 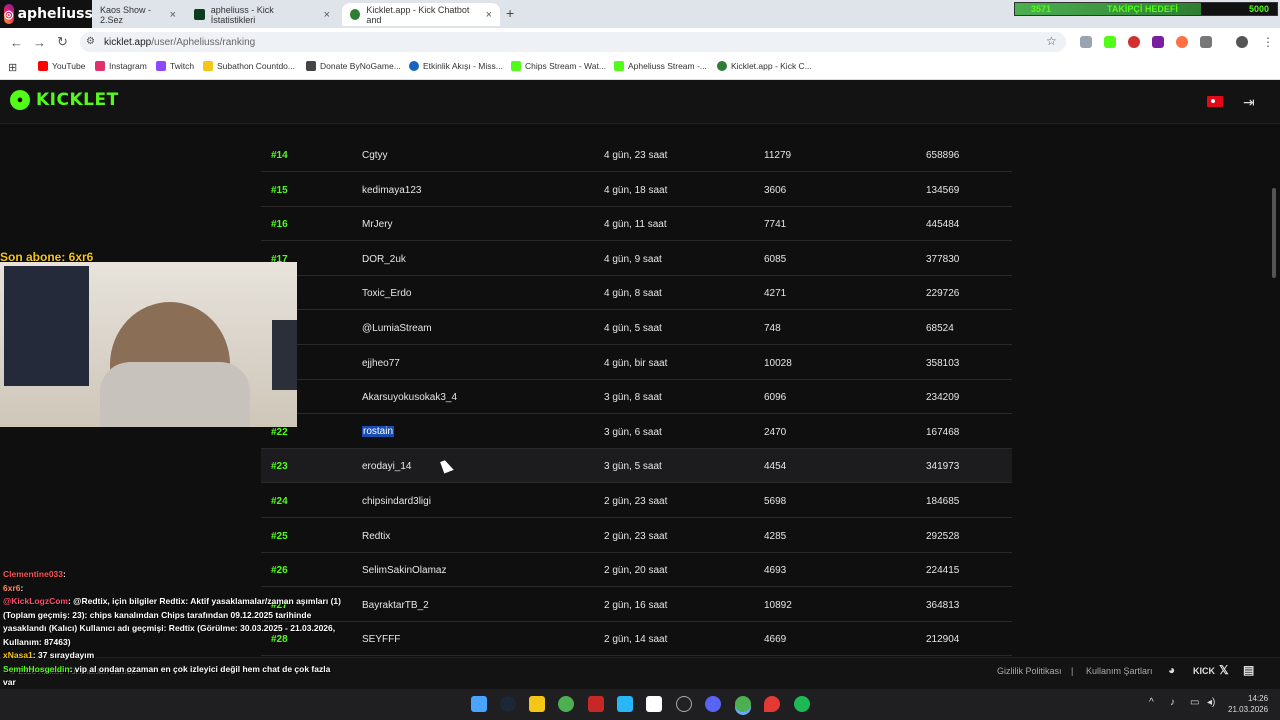 What do you see at coordinates (1172, 702) in the screenshot?
I see `microphone-icon: ♪` at bounding box center [1172, 702].